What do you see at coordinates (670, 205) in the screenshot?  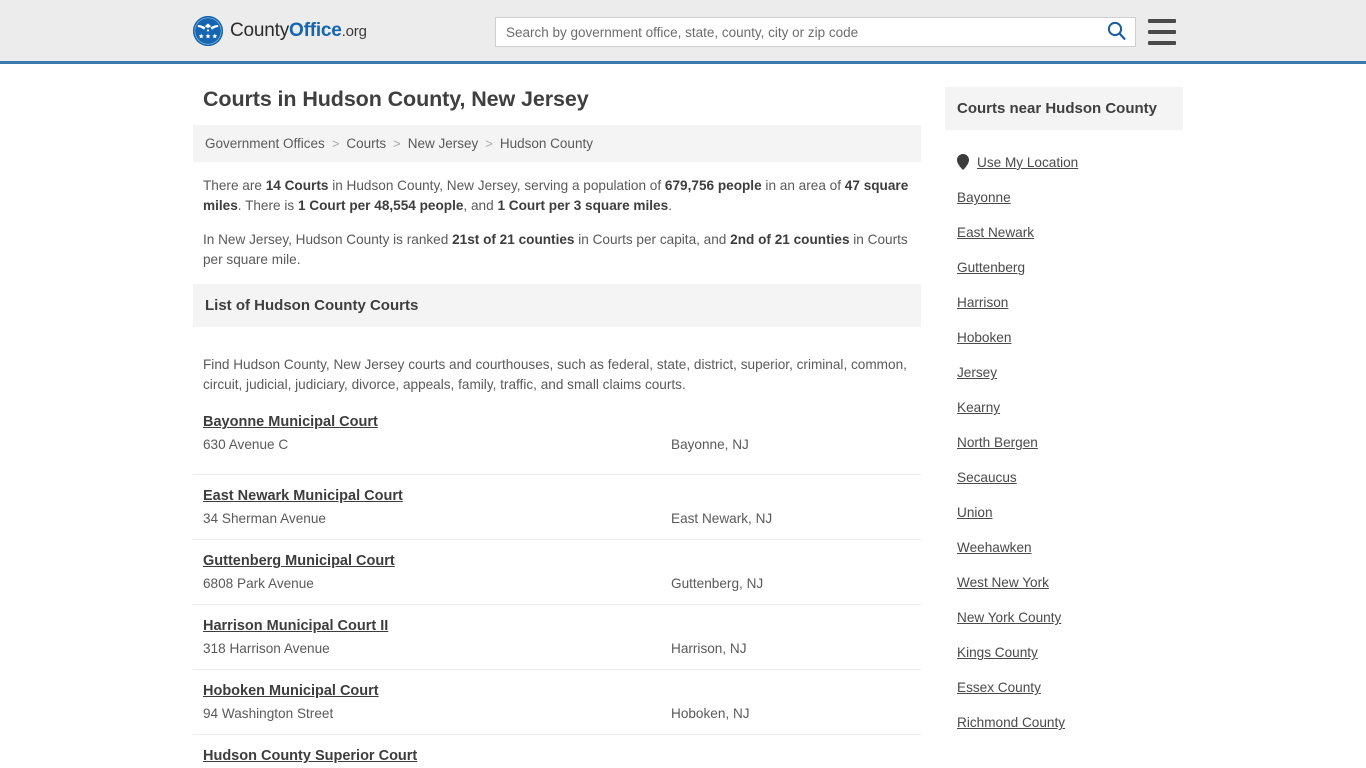 I see `stat-text: .` at bounding box center [670, 205].